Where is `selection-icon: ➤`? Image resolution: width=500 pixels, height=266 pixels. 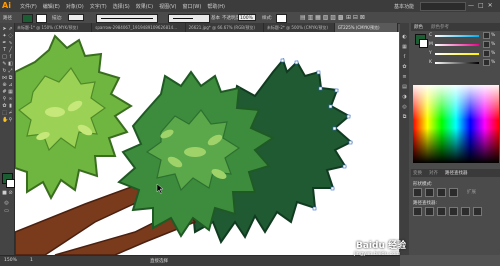
selection-icon: ➤ is located at coordinates (4, 29).